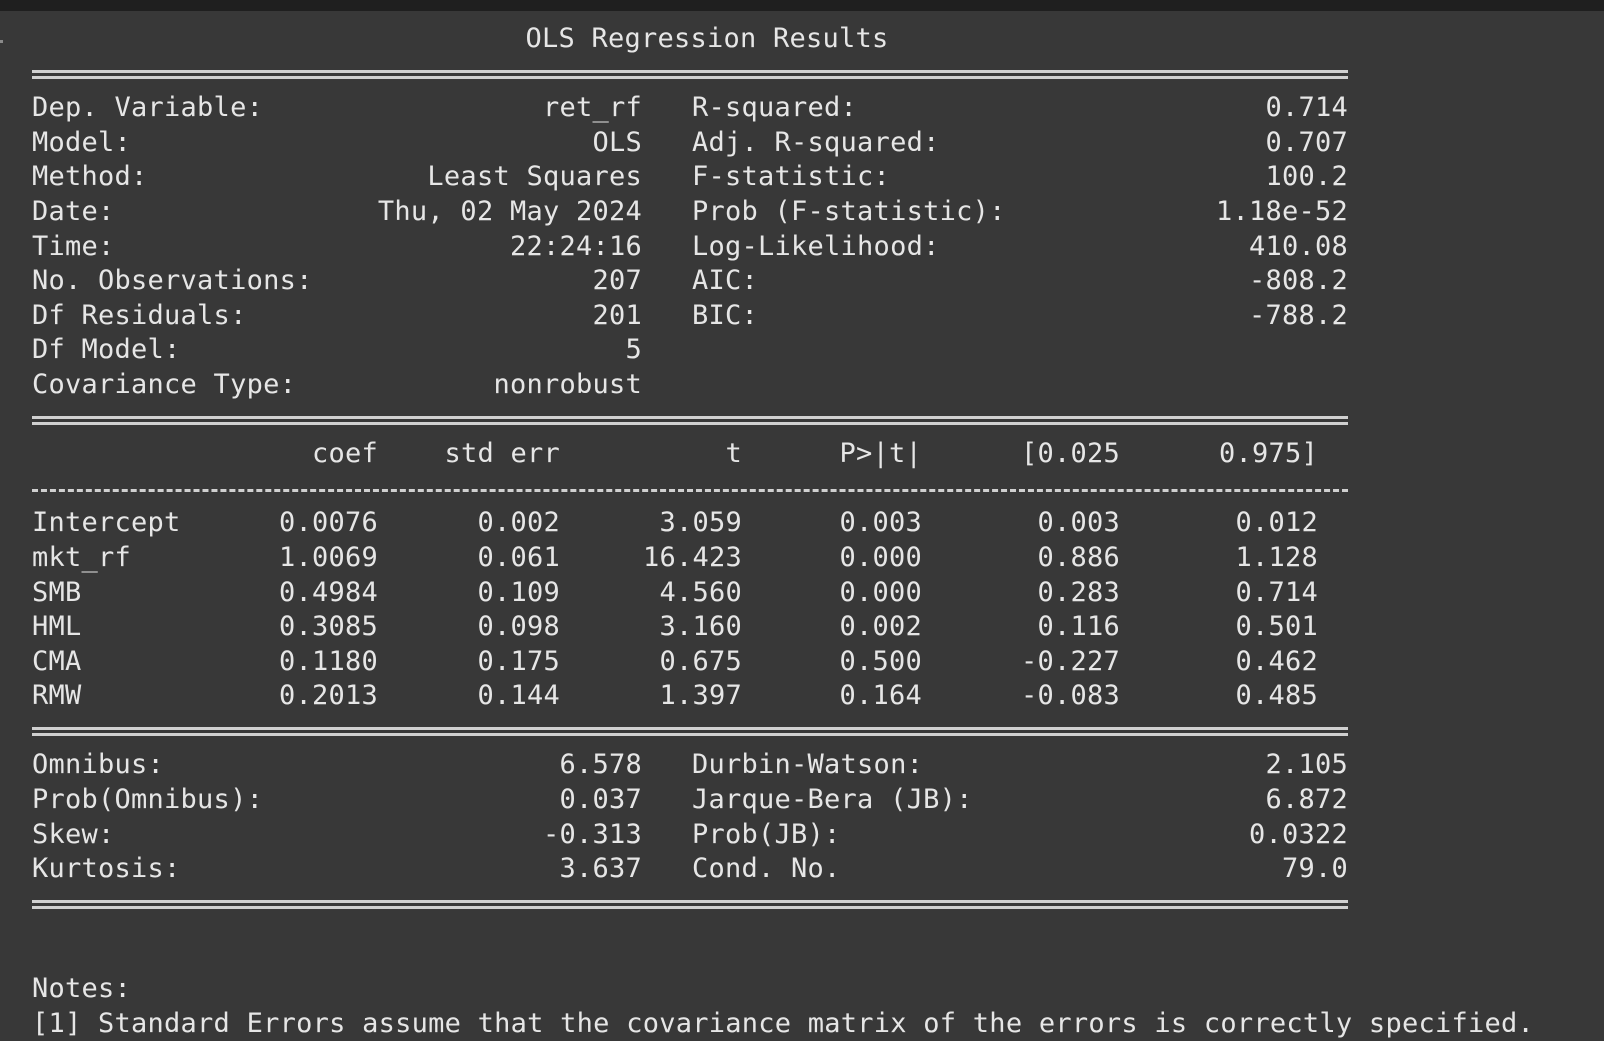 The width and height of the screenshot is (1604, 1041). I want to click on info-value: 5, so click(633, 350).